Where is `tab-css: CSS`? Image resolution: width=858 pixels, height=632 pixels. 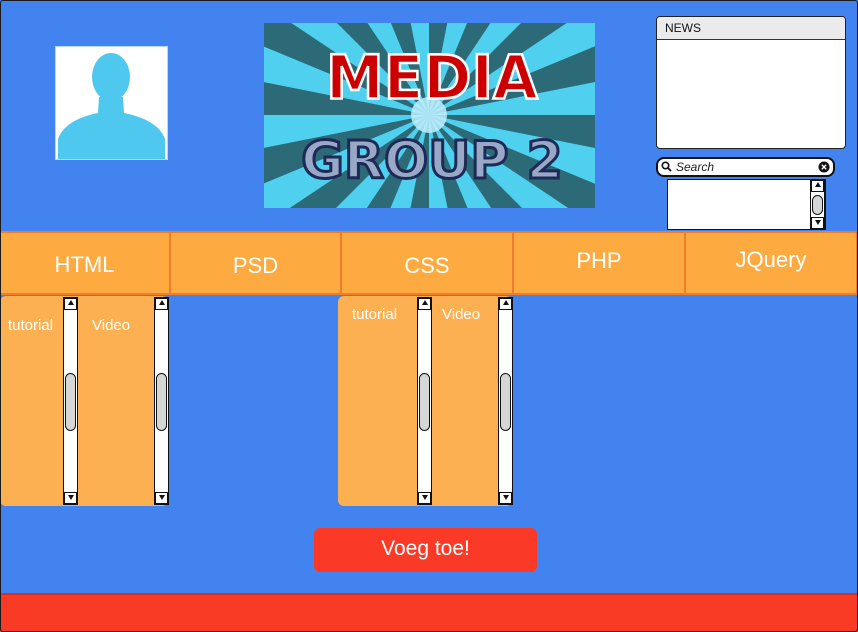 tab-css: CSS is located at coordinates (428, 263).